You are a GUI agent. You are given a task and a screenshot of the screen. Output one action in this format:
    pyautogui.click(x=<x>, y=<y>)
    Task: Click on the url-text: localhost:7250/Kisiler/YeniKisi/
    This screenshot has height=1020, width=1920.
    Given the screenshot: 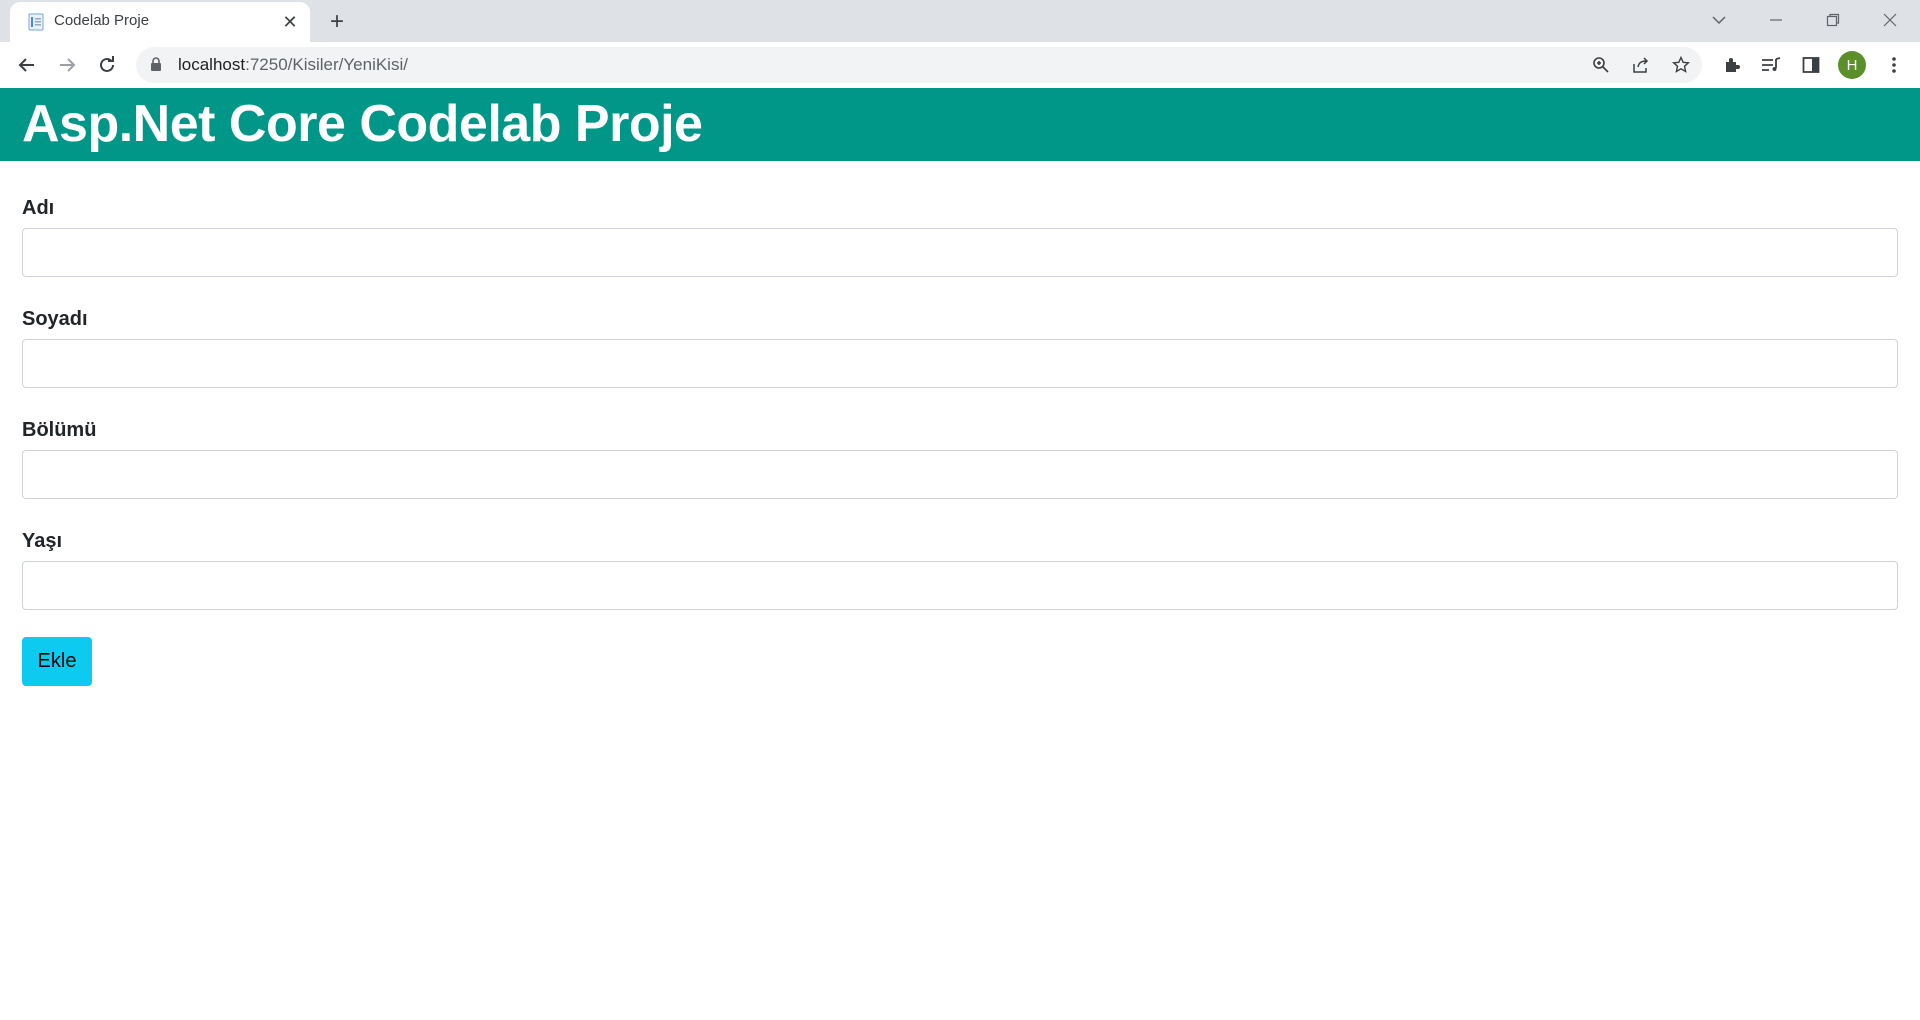 What is the action you would take?
    pyautogui.click(x=293, y=65)
    